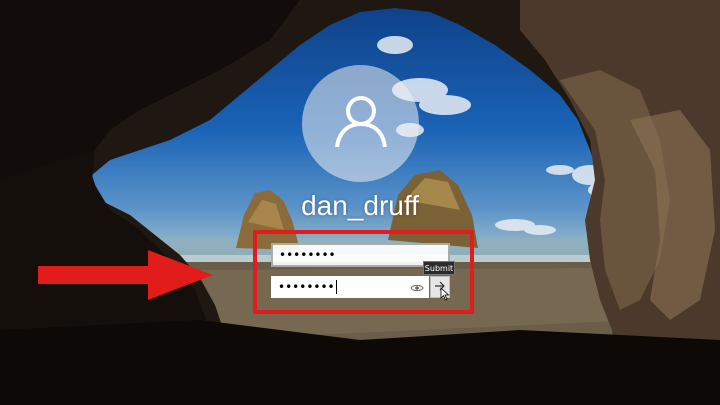 This screenshot has height=405, width=720. I want to click on username-label: dan_druff, so click(360, 205).